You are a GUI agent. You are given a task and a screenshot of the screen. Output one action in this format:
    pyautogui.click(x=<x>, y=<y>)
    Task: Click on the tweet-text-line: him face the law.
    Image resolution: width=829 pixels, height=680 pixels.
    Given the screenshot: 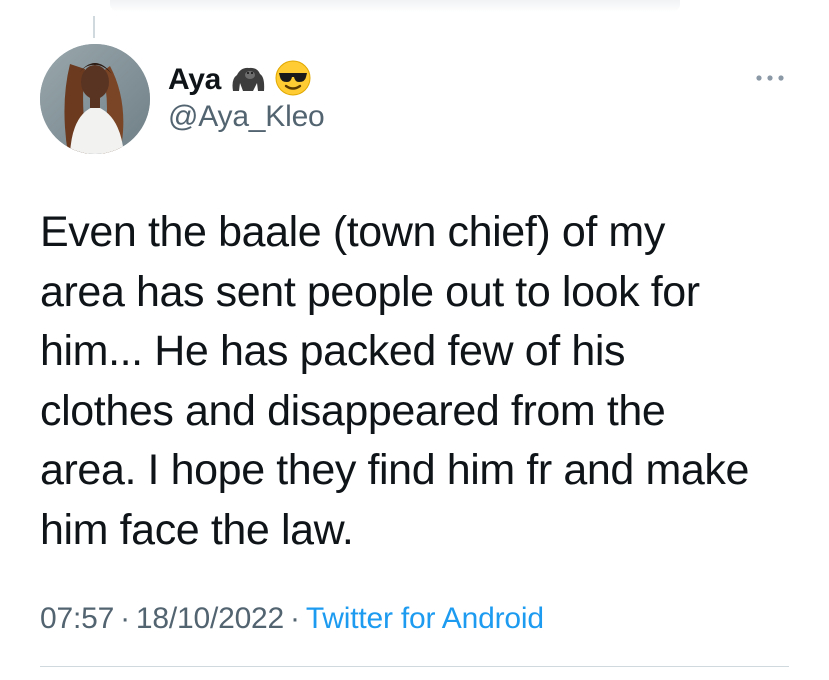 What is the action you would take?
    pyautogui.click(x=197, y=529)
    